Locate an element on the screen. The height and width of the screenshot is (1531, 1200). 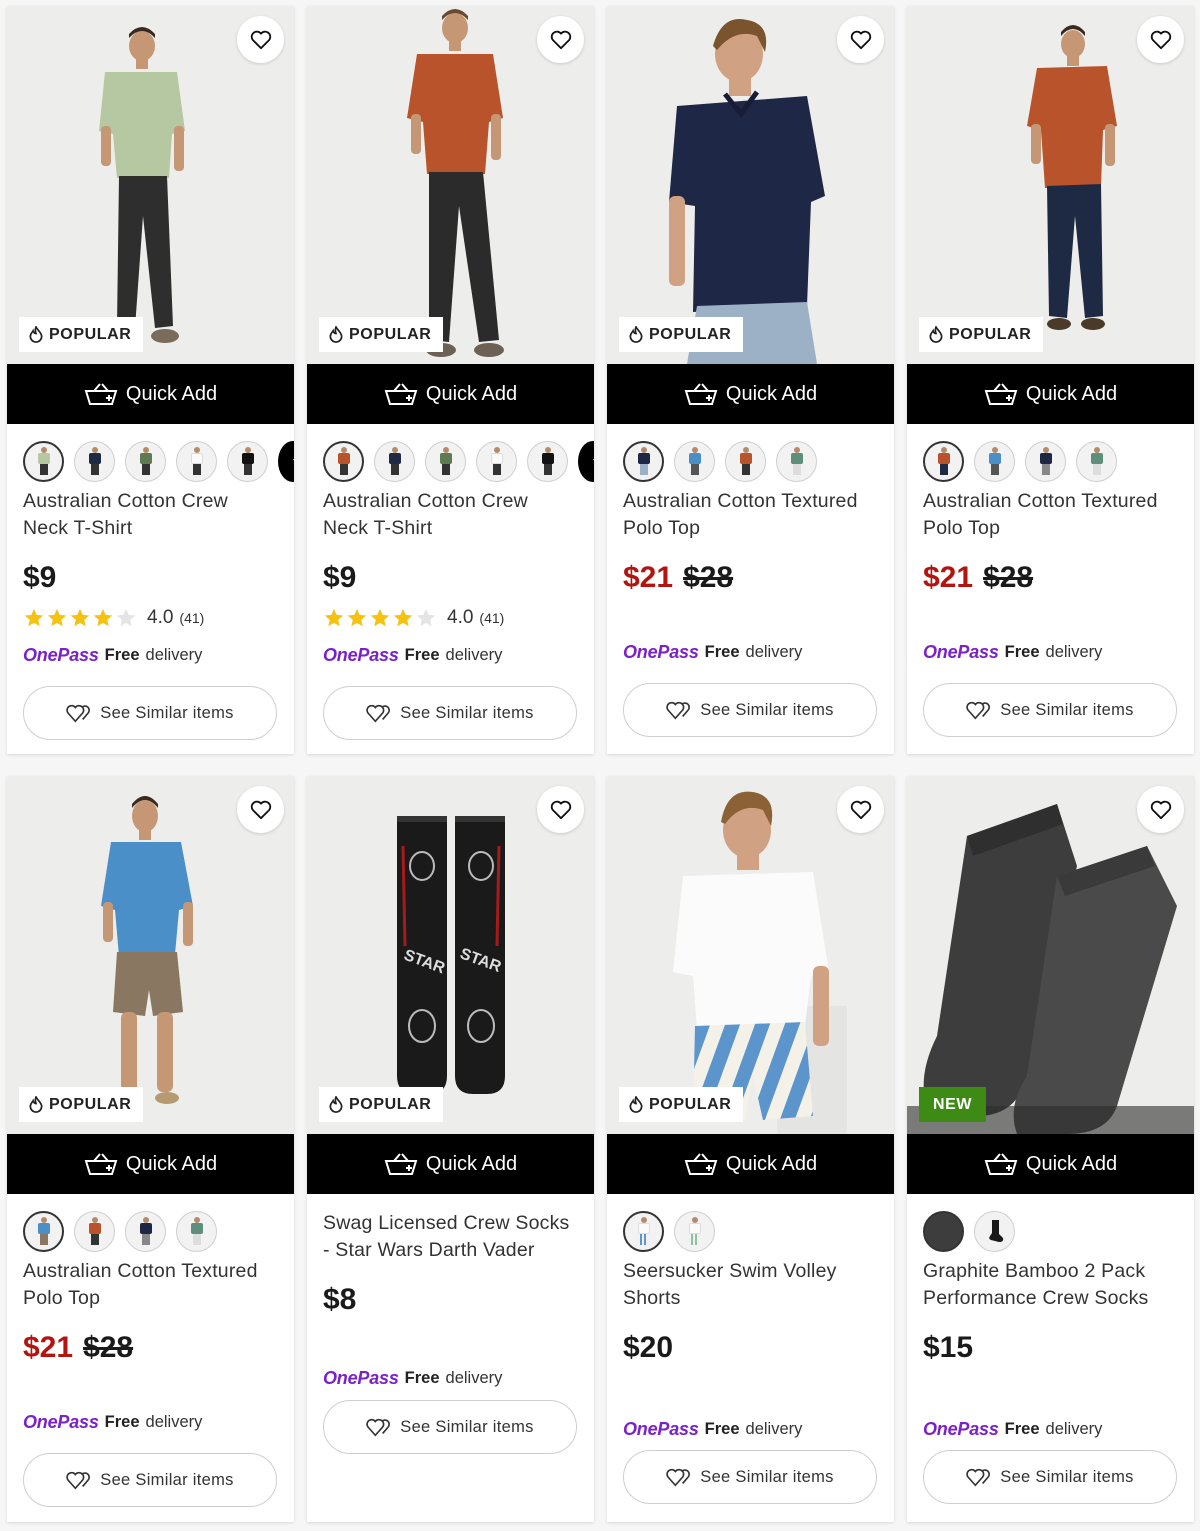
original-price: $28 is located at coordinates (108, 1347).